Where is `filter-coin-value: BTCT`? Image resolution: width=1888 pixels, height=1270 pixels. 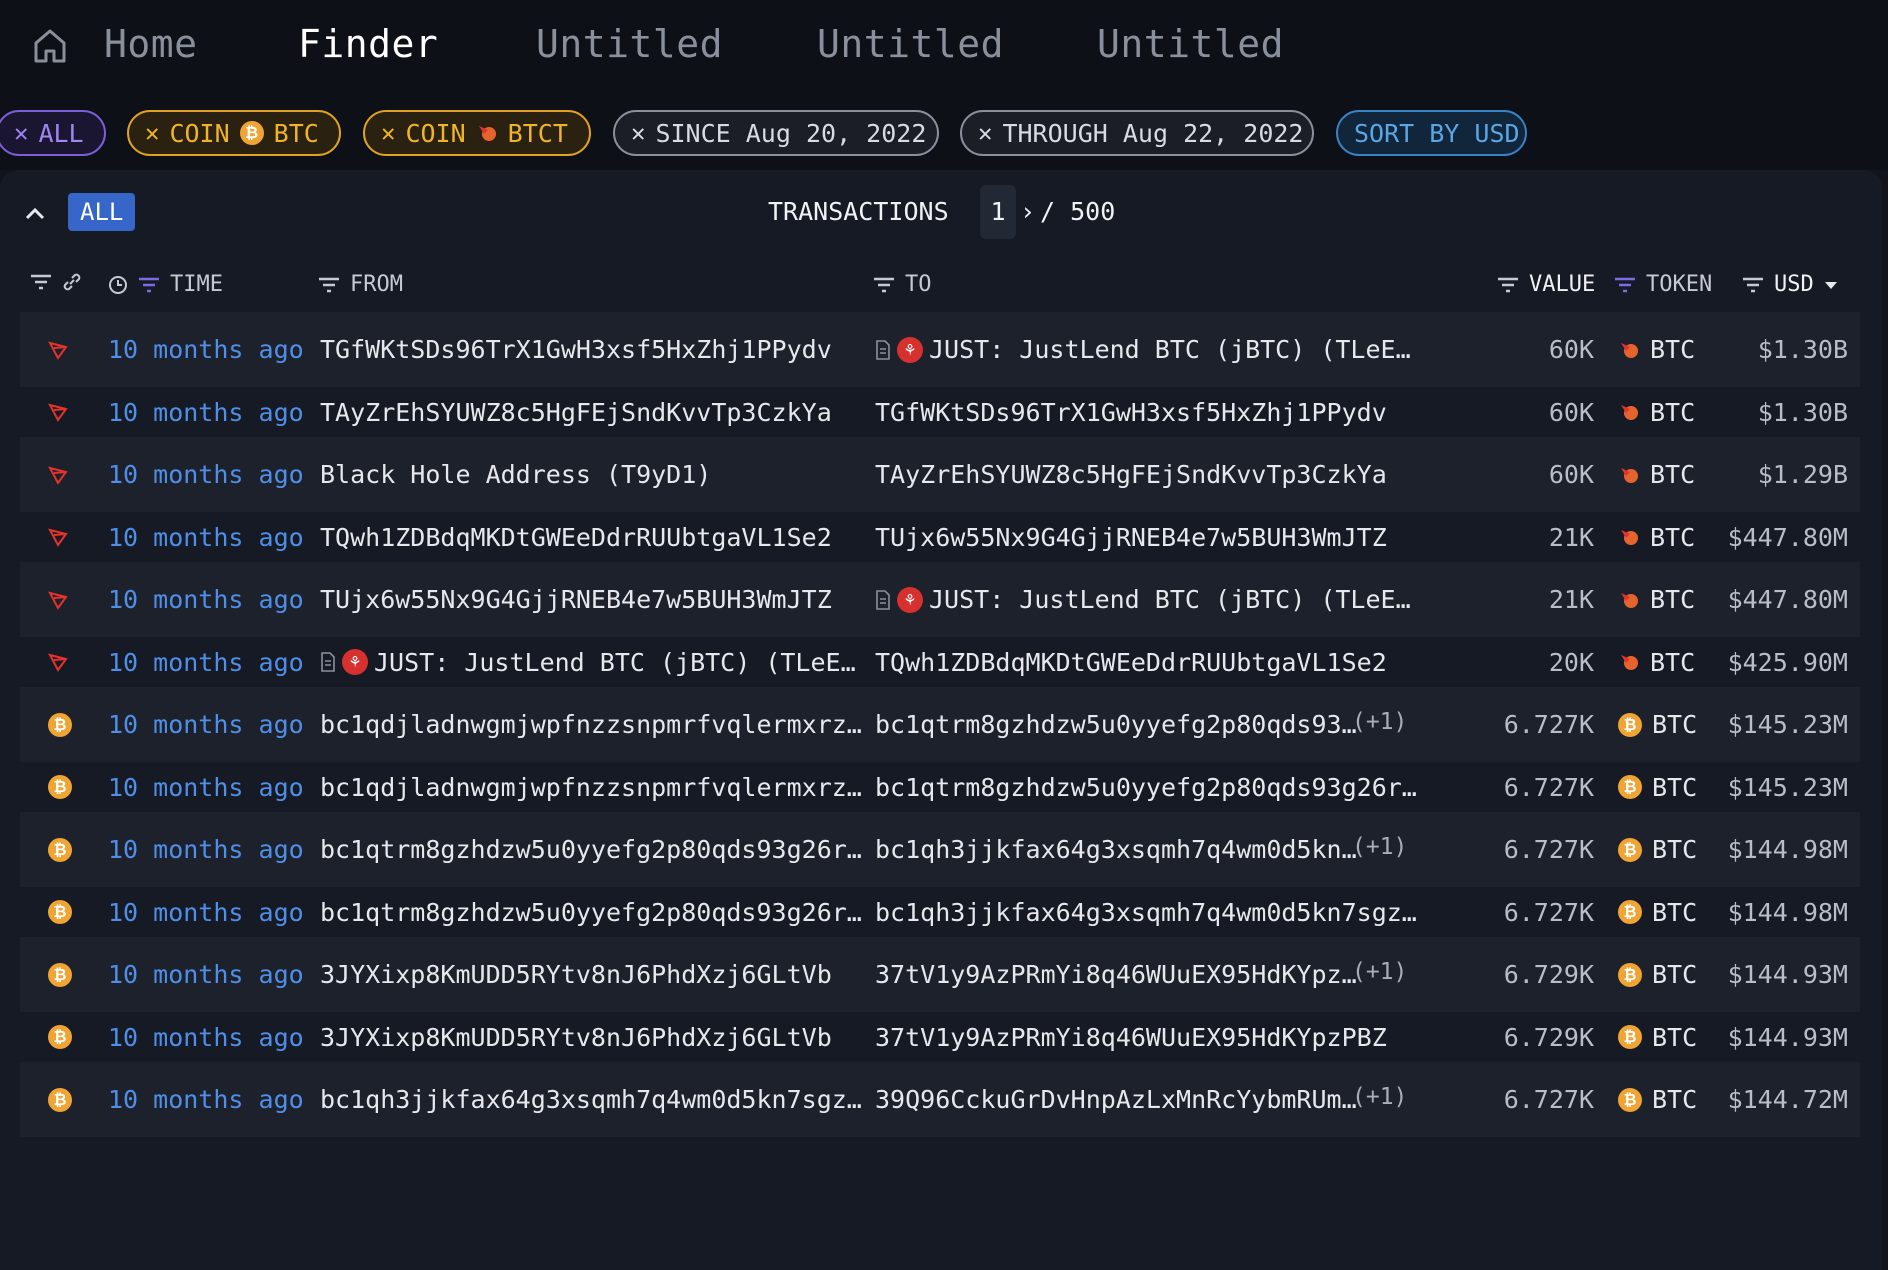 filter-coin-value: BTCT is located at coordinates (537, 133).